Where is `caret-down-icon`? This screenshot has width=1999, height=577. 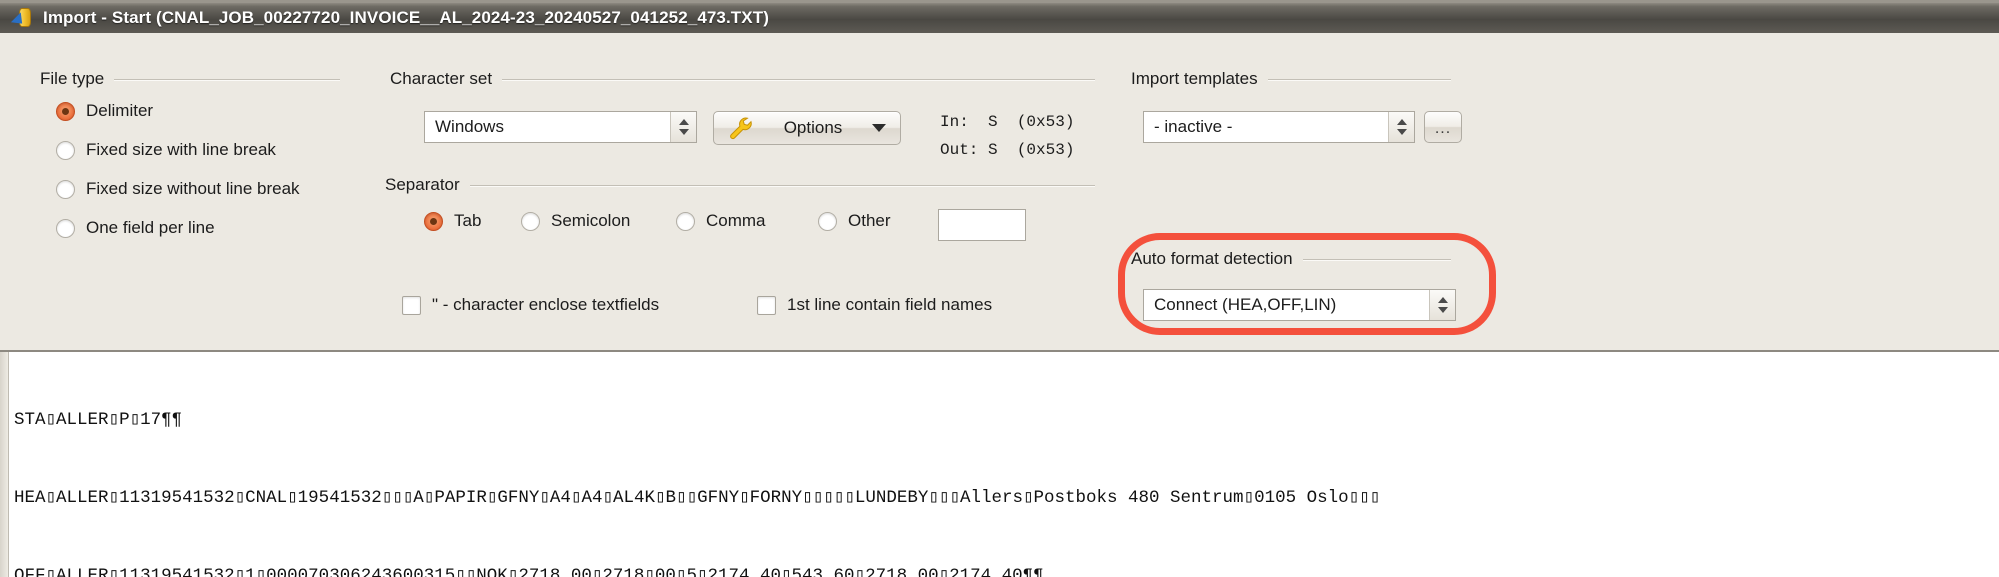 caret-down-icon is located at coordinates (879, 128).